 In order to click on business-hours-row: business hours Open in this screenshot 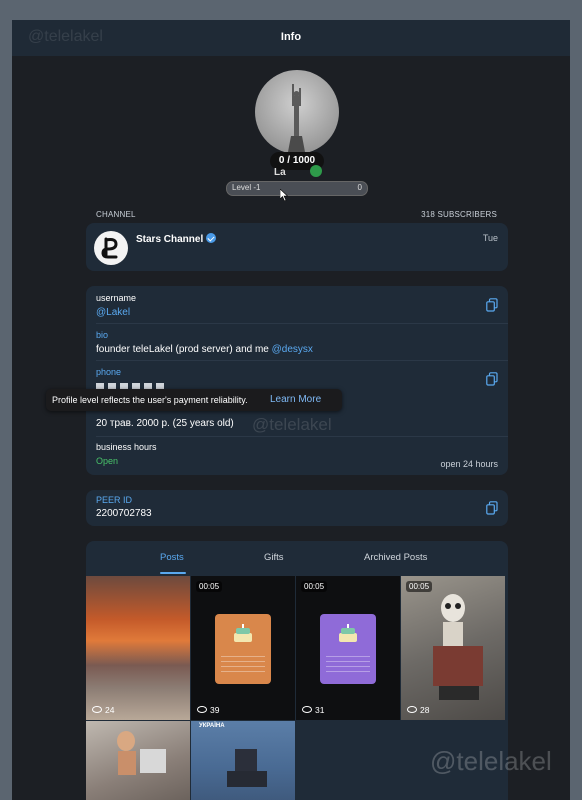, I will do `click(297, 454)`.